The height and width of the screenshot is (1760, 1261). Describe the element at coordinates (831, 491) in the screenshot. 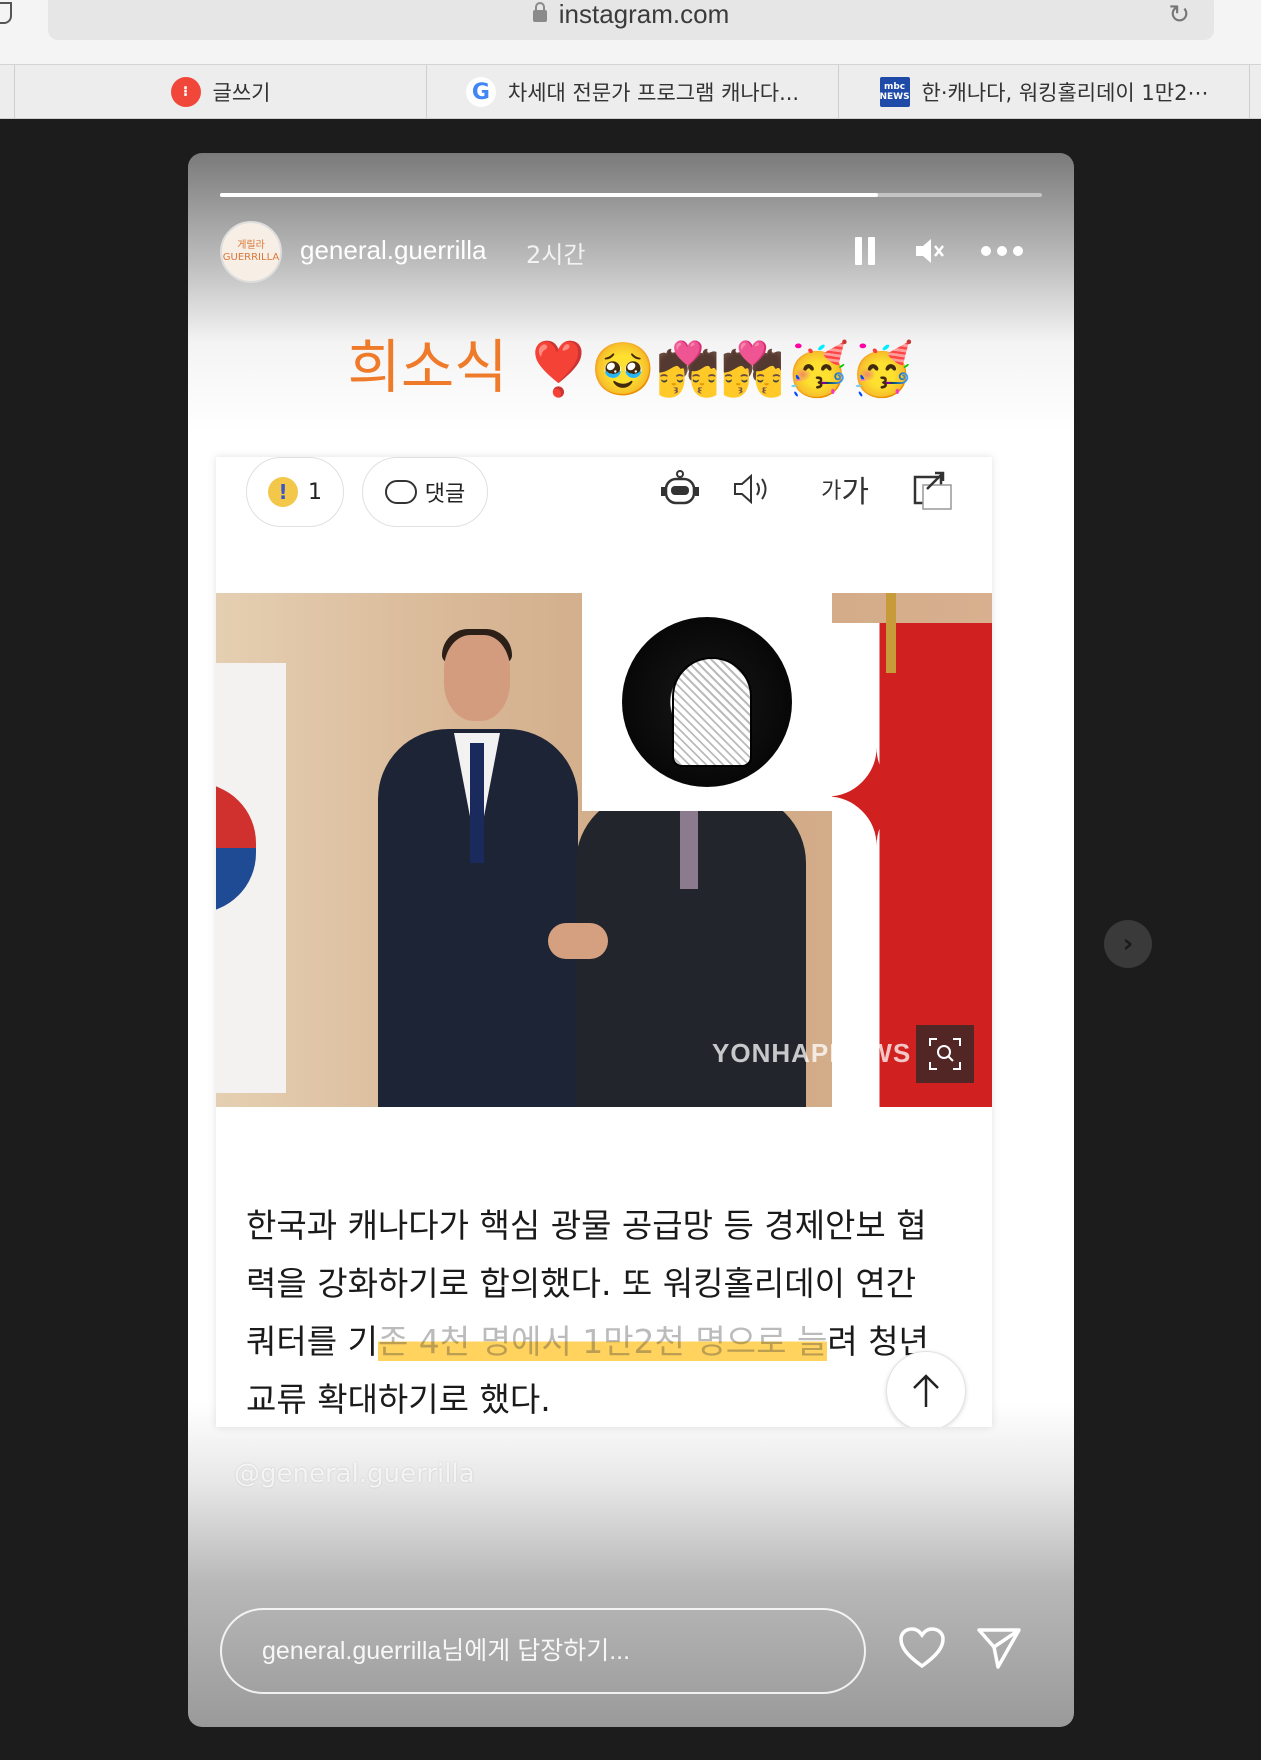

I see `font-size-small: 가` at that location.